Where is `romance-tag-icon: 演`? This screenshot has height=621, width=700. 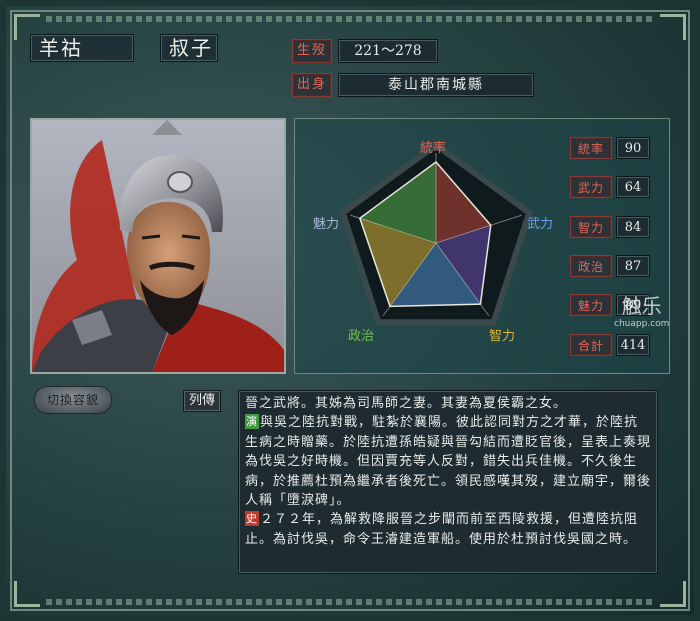 romance-tag-icon: 演 is located at coordinates (252, 422).